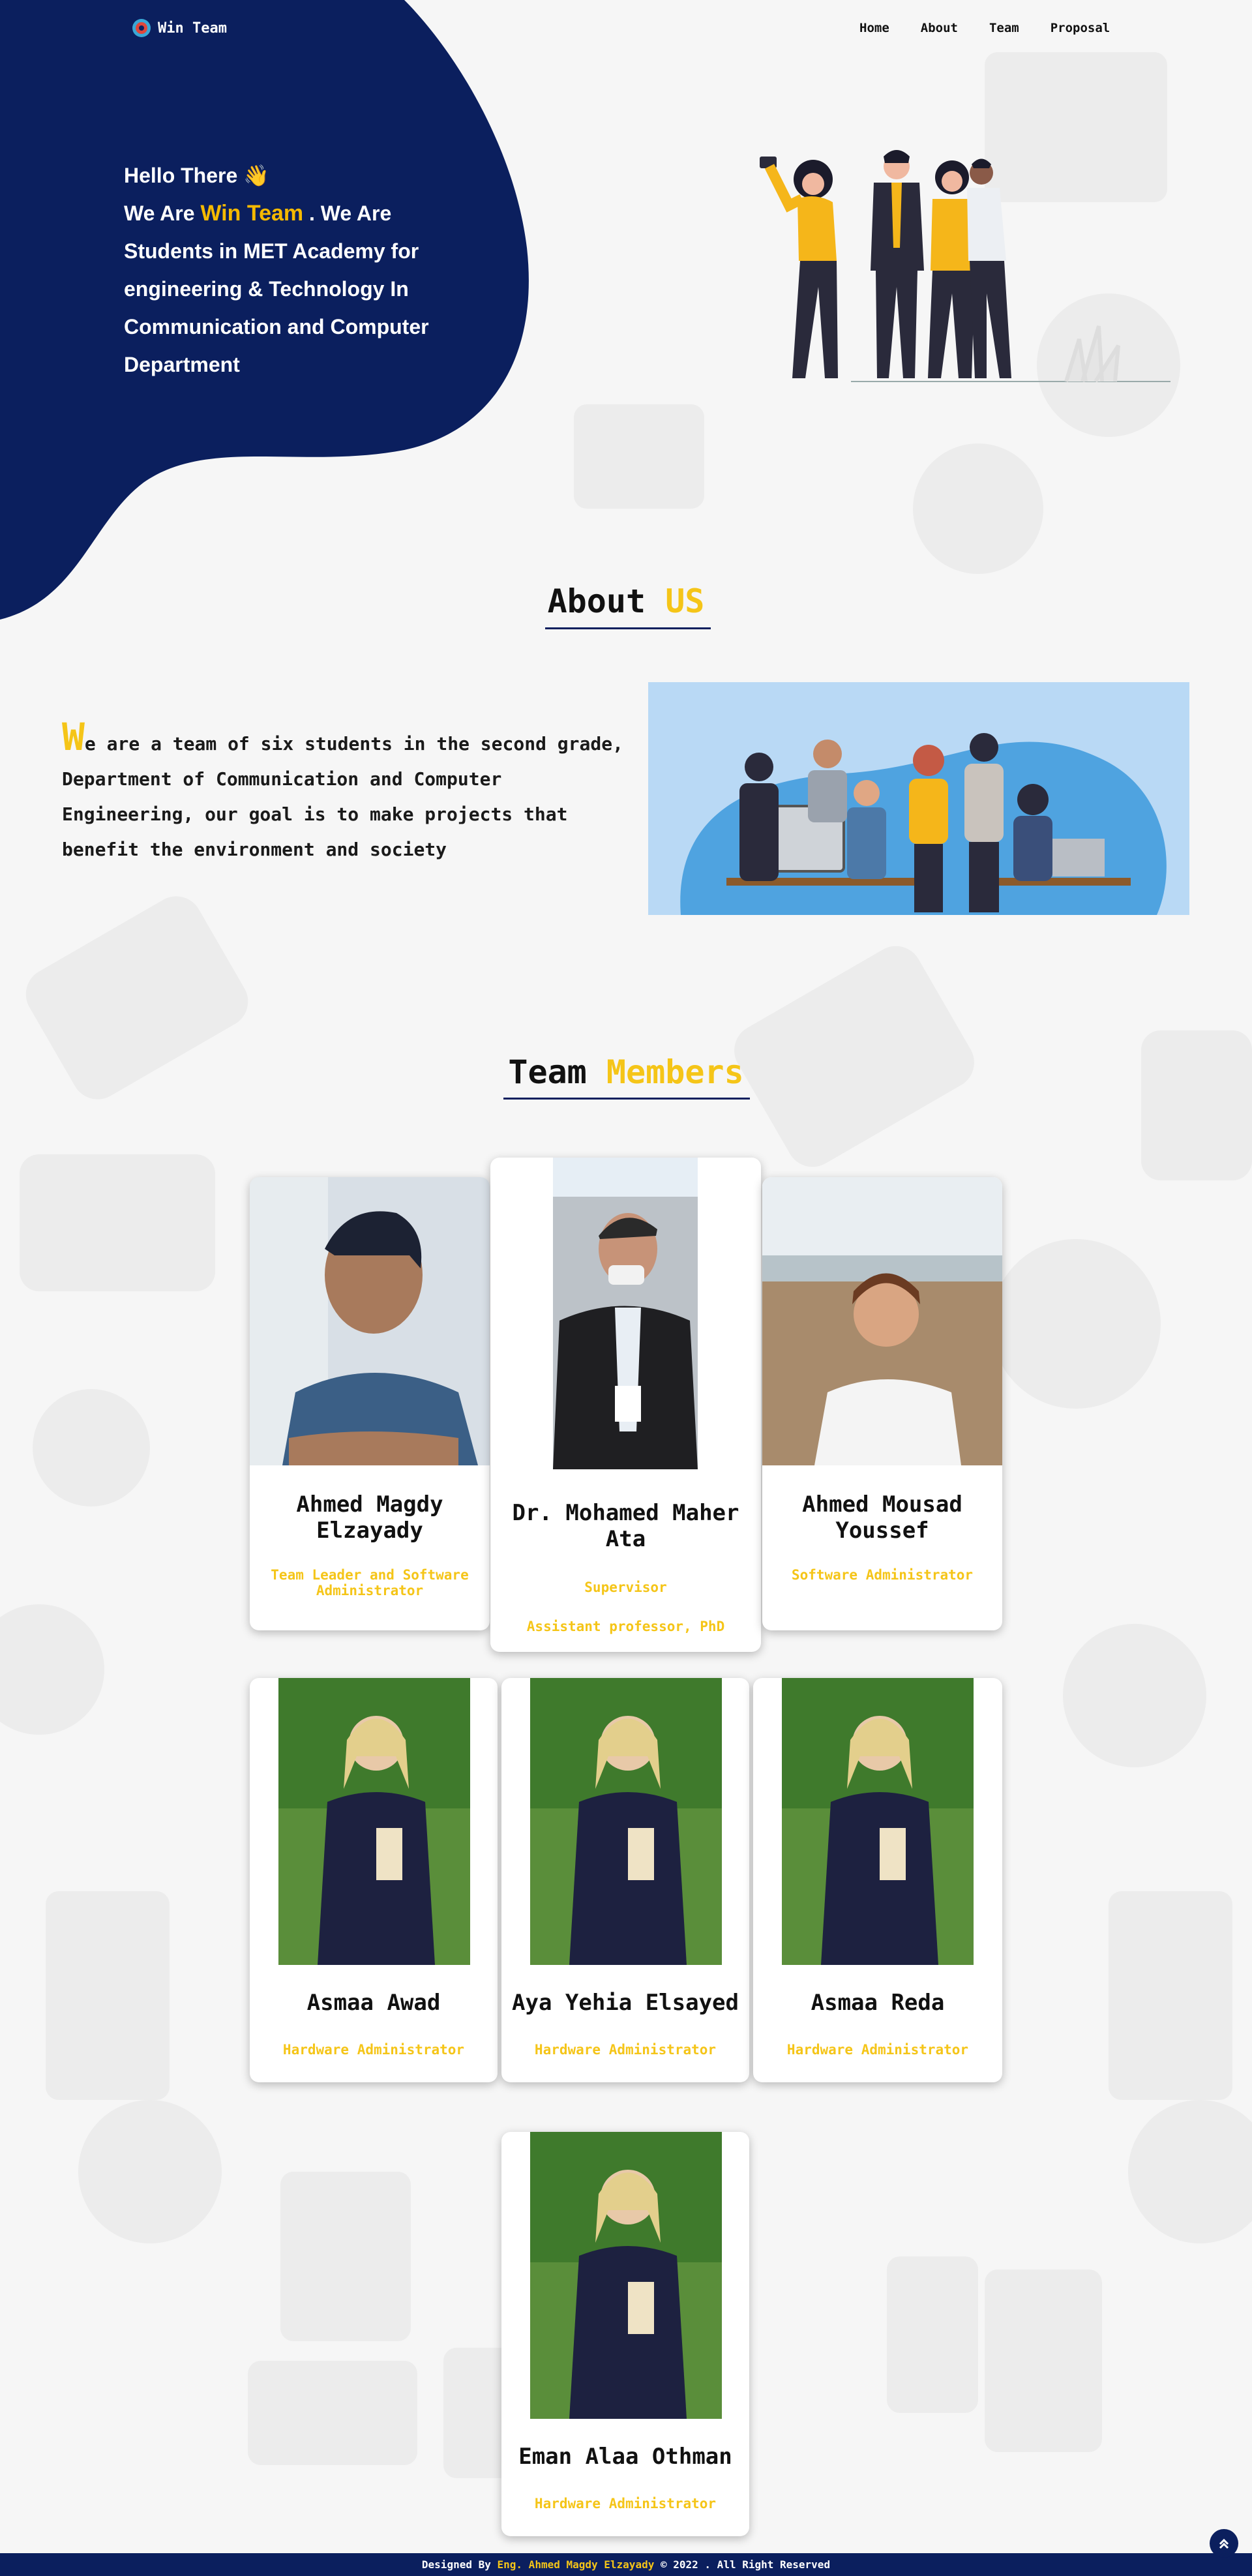 The width and height of the screenshot is (1252, 2576). What do you see at coordinates (685, 601) in the screenshot?
I see `about-title-b: US` at bounding box center [685, 601].